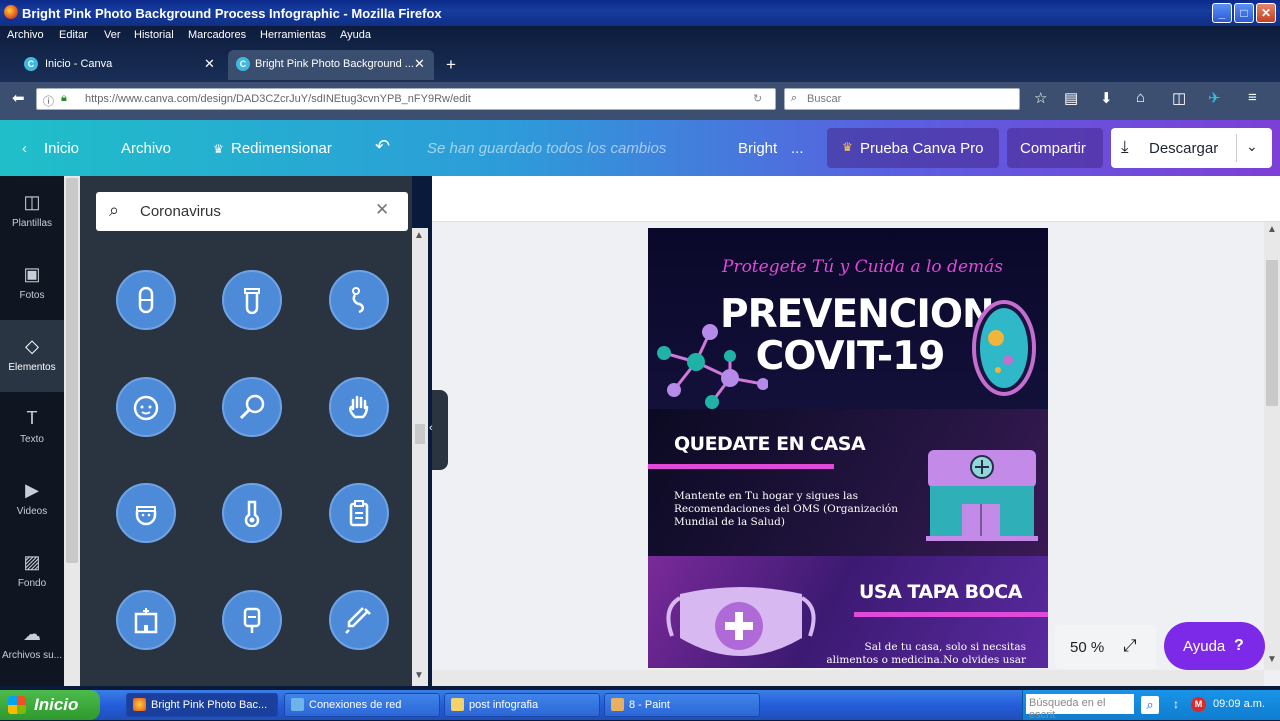 This screenshot has height=721, width=1280. Describe the element at coordinates (1222, 13) in the screenshot. I see `minimize-button: _` at that location.